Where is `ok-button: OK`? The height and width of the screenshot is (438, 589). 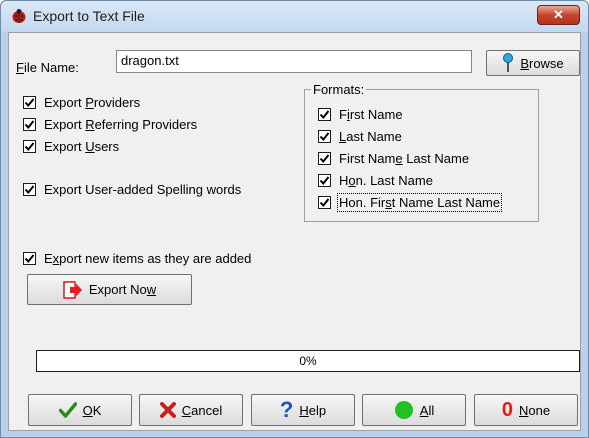 ok-button: OK is located at coordinates (80, 410).